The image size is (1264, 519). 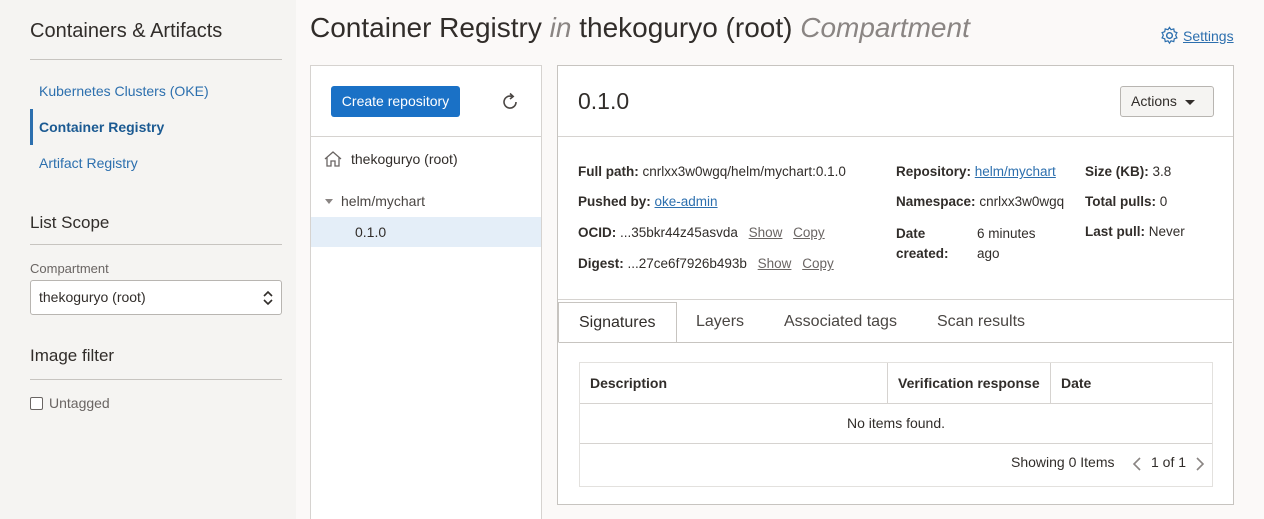 What do you see at coordinates (126, 31) in the screenshot?
I see `sidebar-title: Containers & Artifacts` at bounding box center [126, 31].